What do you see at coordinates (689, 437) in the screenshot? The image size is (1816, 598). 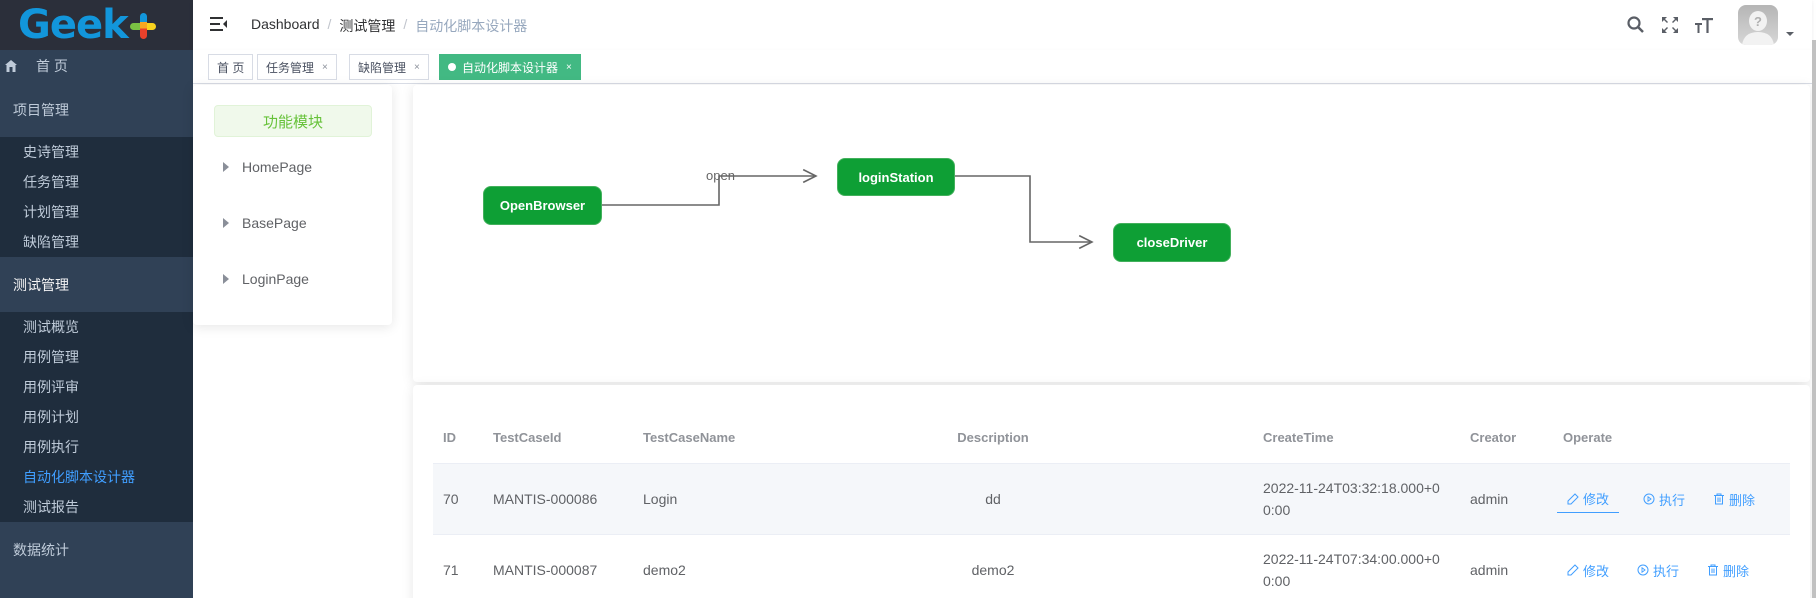 I see `column-header-testcasename: TestCaseName` at bounding box center [689, 437].